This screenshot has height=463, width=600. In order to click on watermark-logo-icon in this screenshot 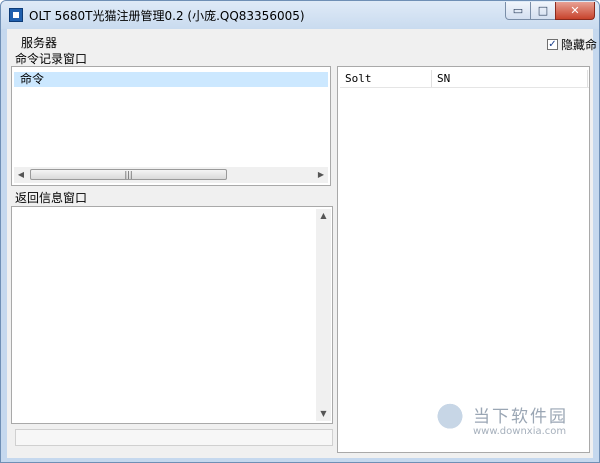, I will do `click(450, 420)`.